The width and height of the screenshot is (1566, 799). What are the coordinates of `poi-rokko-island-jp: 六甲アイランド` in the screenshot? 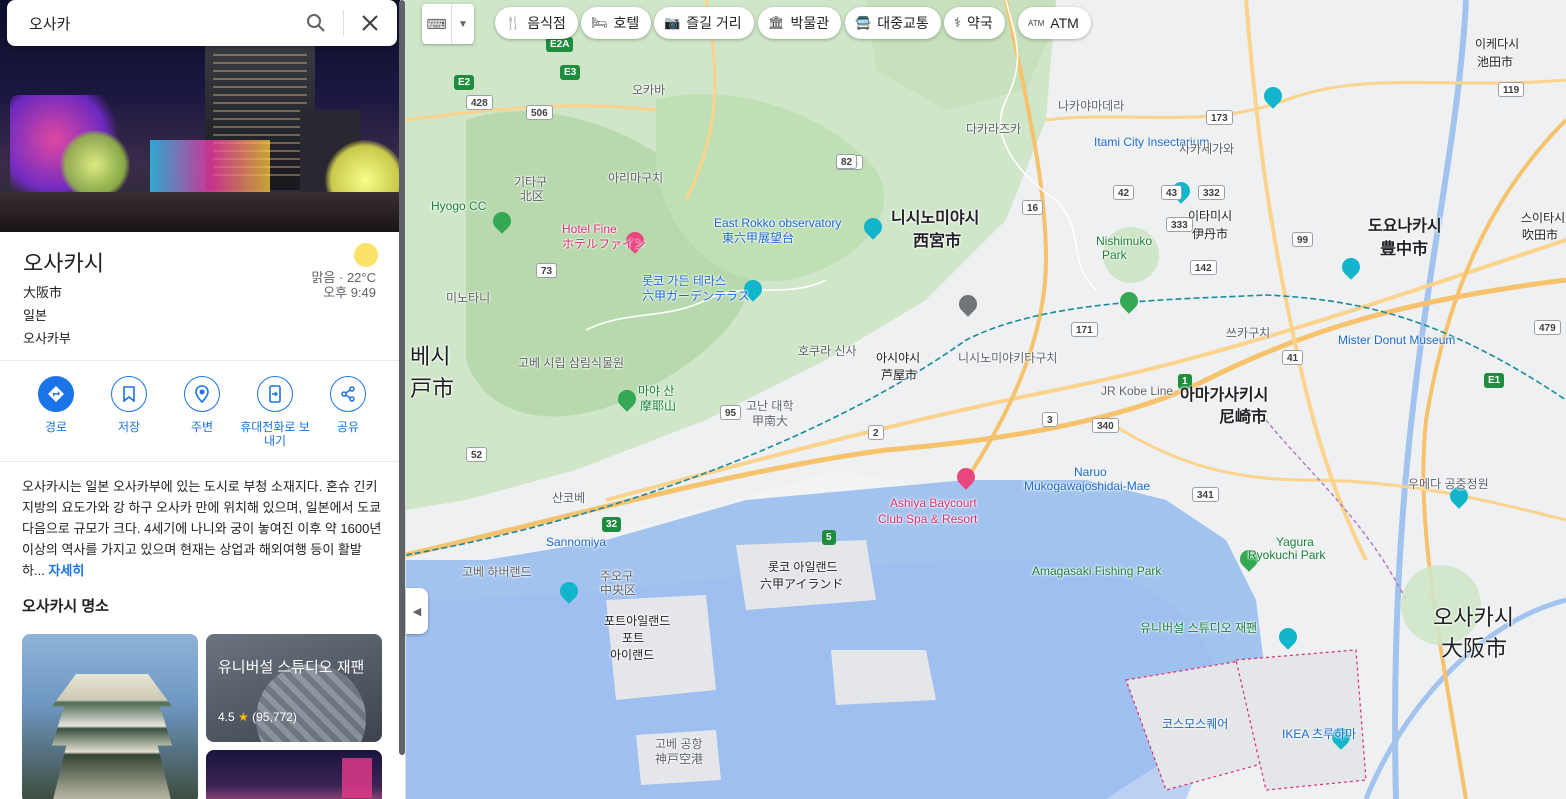 It's located at (802, 584).